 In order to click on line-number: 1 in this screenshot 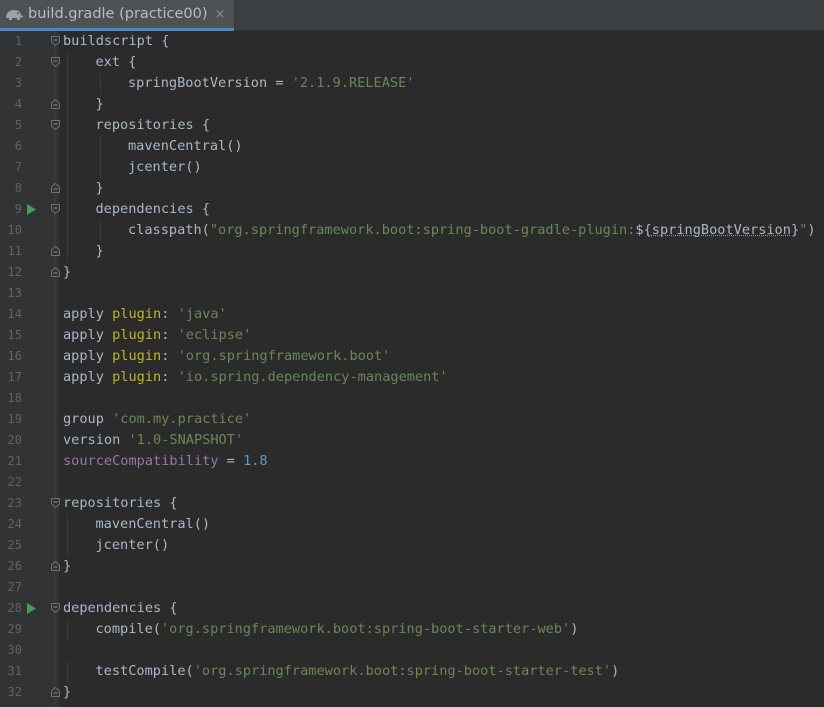, I will do `click(18, 41)`.